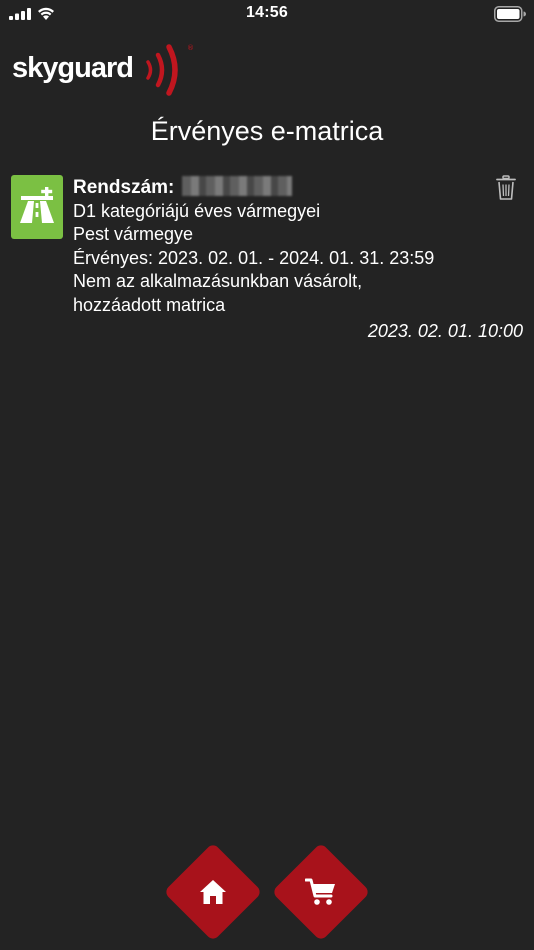  What do you see at coordinates (510, 14) in the screenshot?
I see `battery-icon` at bounding box center [510, 14].